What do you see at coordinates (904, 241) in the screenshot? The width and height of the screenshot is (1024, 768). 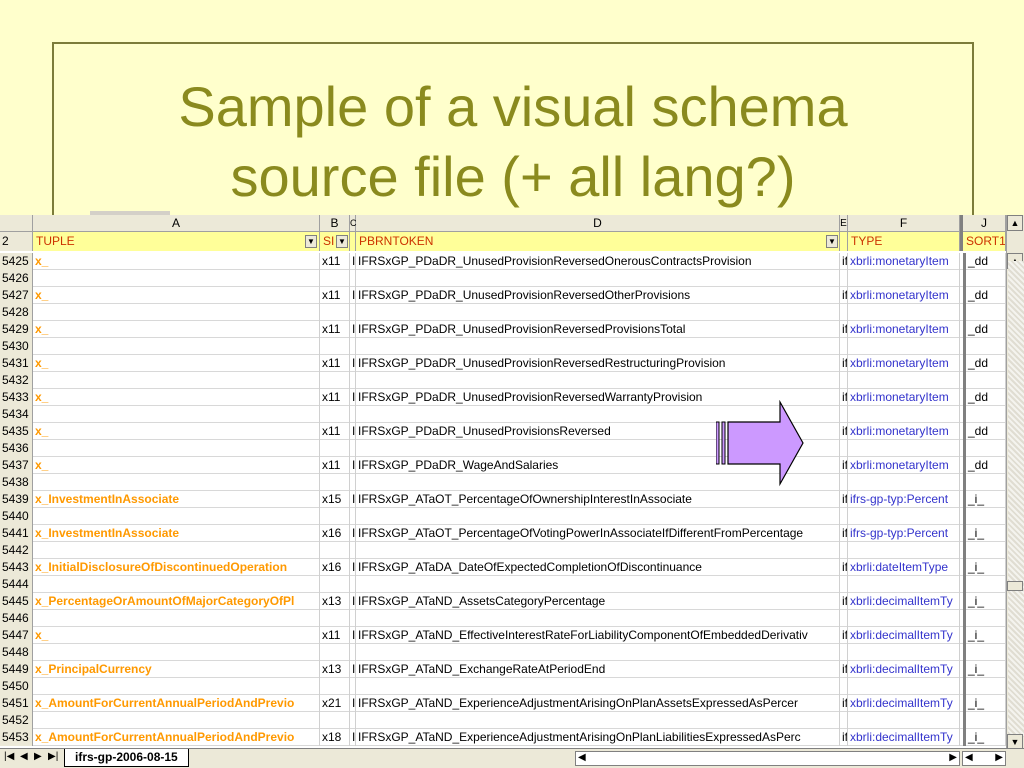 I see `header-cell-type: TYPE` at bounding box center [904, 241].